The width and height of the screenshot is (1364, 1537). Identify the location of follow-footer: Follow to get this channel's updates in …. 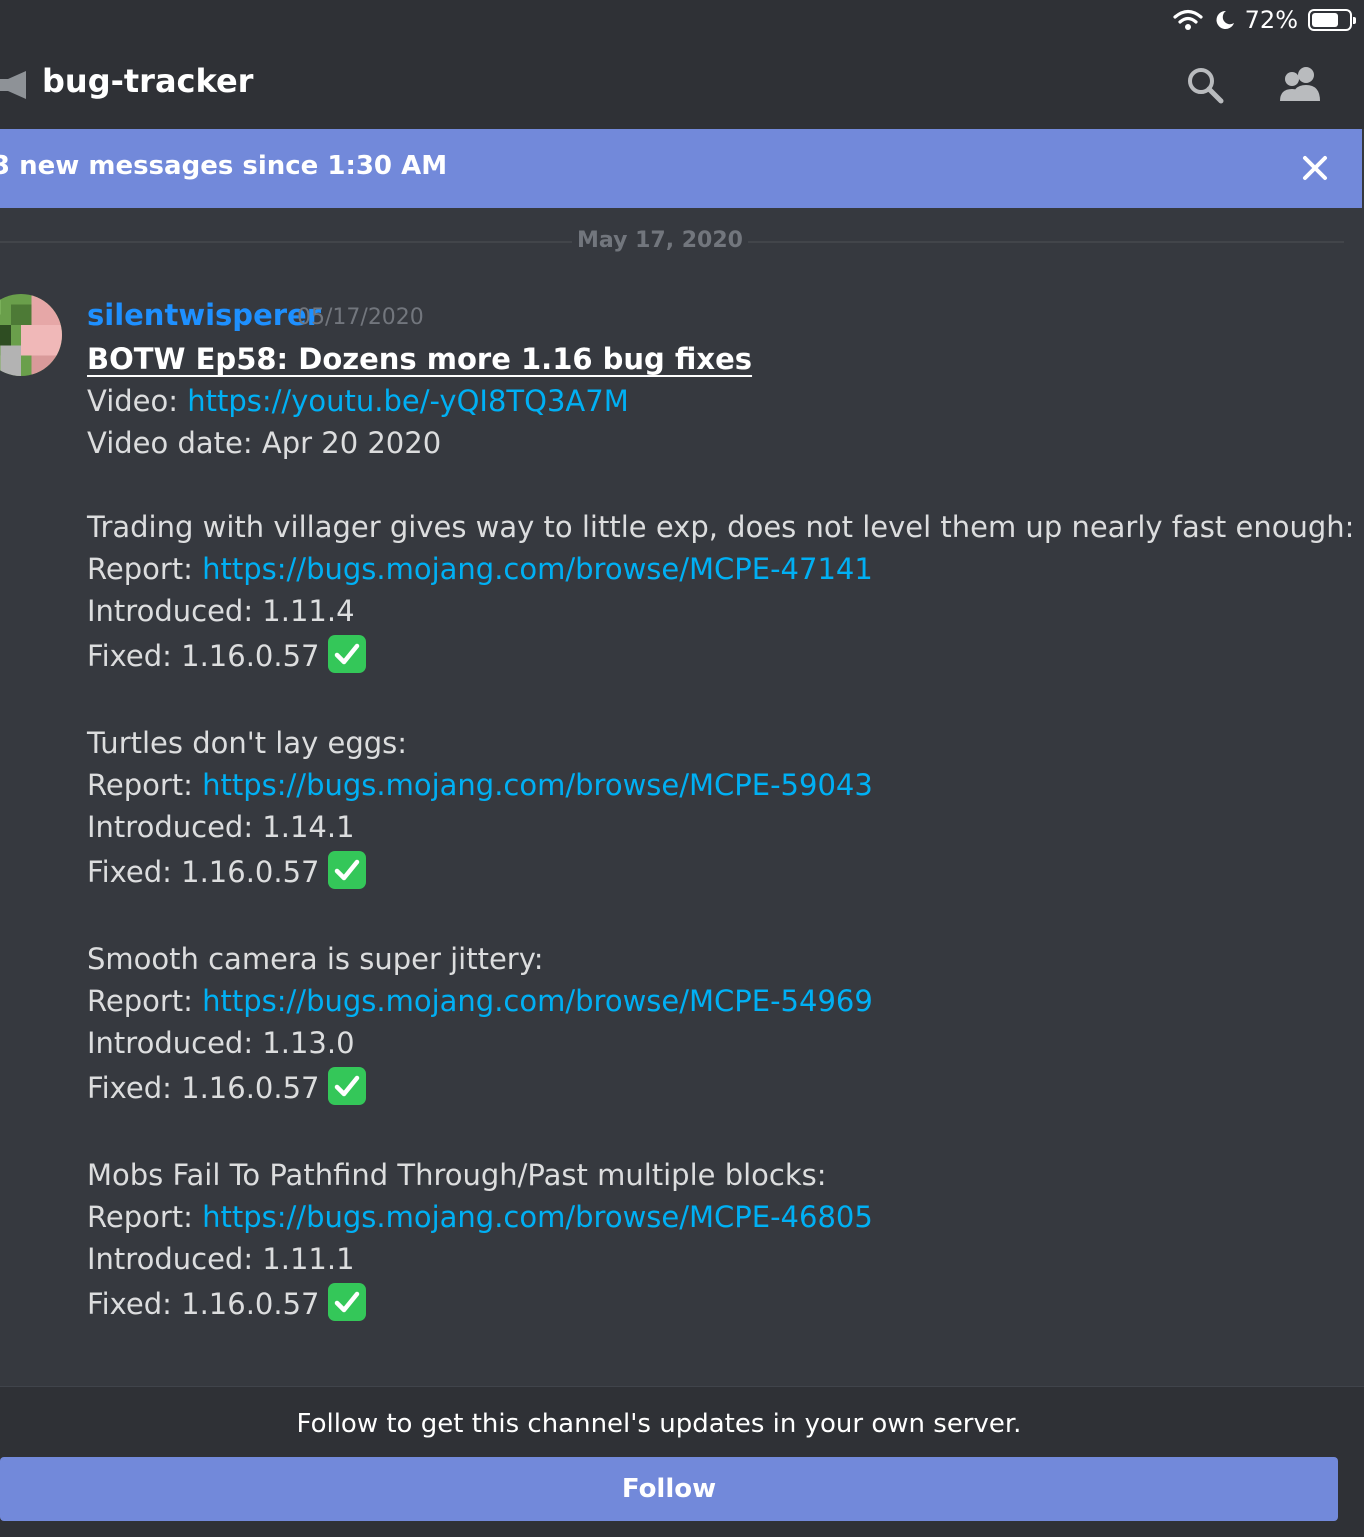
(682, 1461).